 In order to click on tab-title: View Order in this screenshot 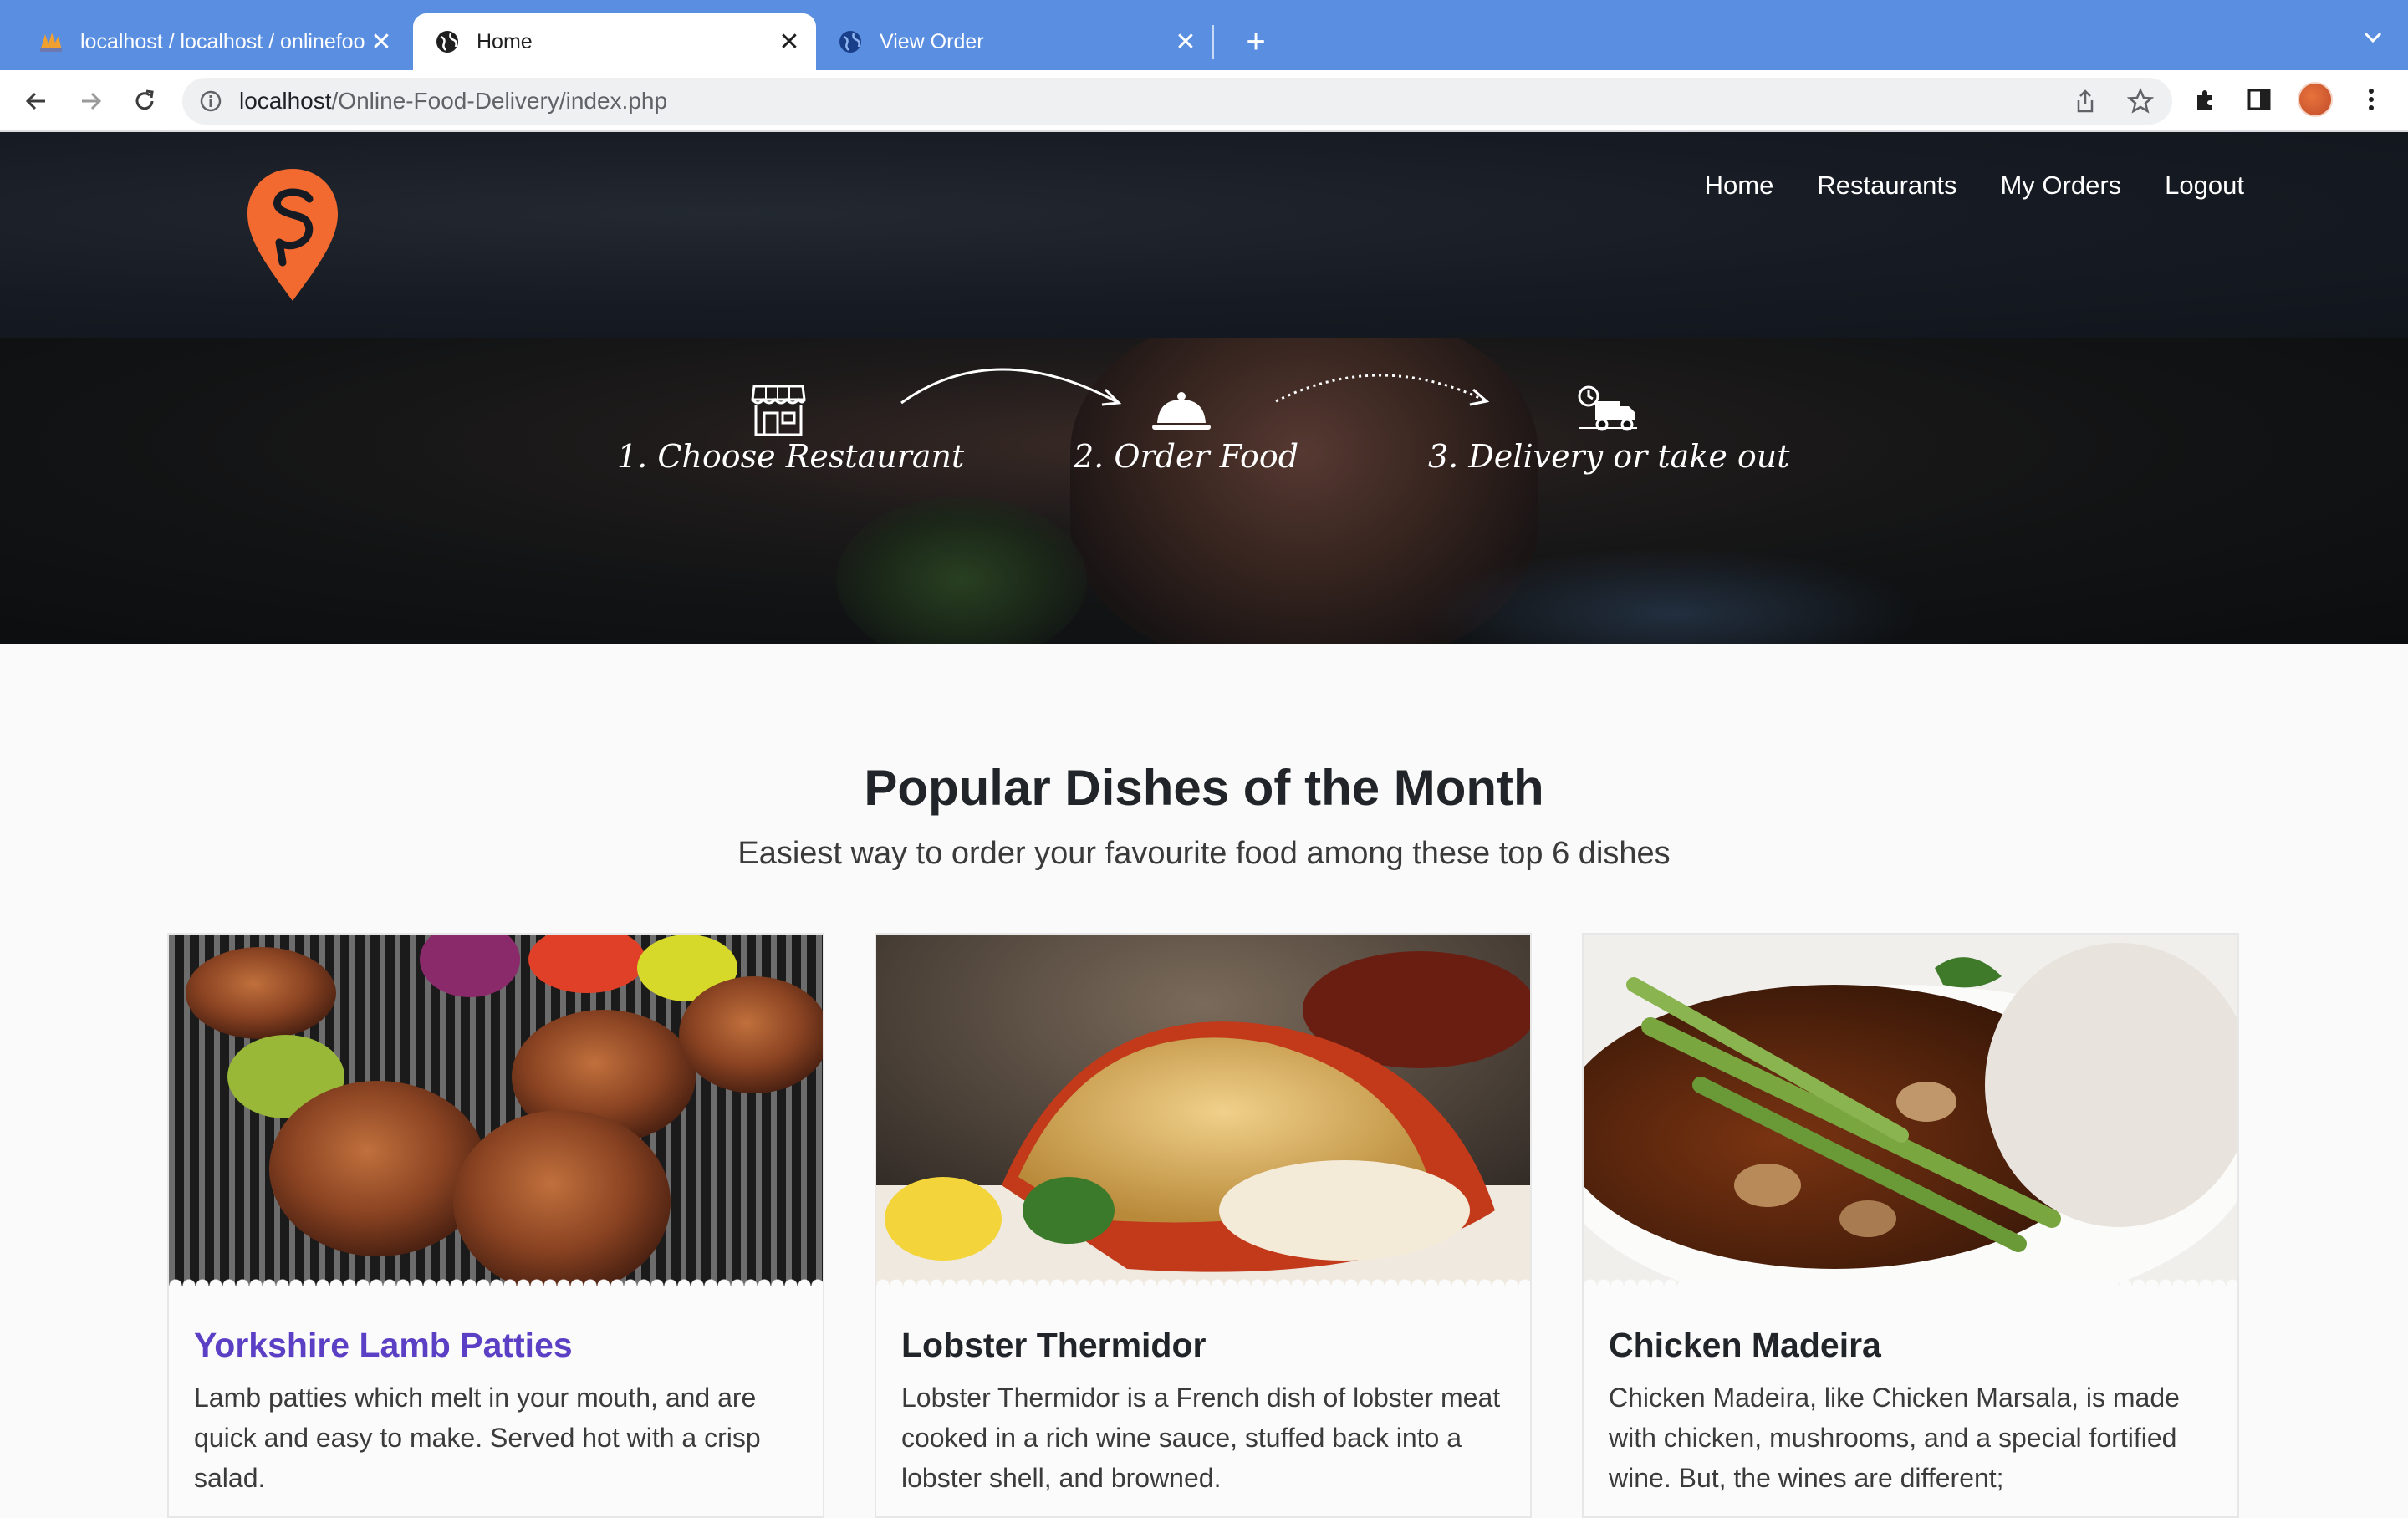, I will do `click(932, 41)`.